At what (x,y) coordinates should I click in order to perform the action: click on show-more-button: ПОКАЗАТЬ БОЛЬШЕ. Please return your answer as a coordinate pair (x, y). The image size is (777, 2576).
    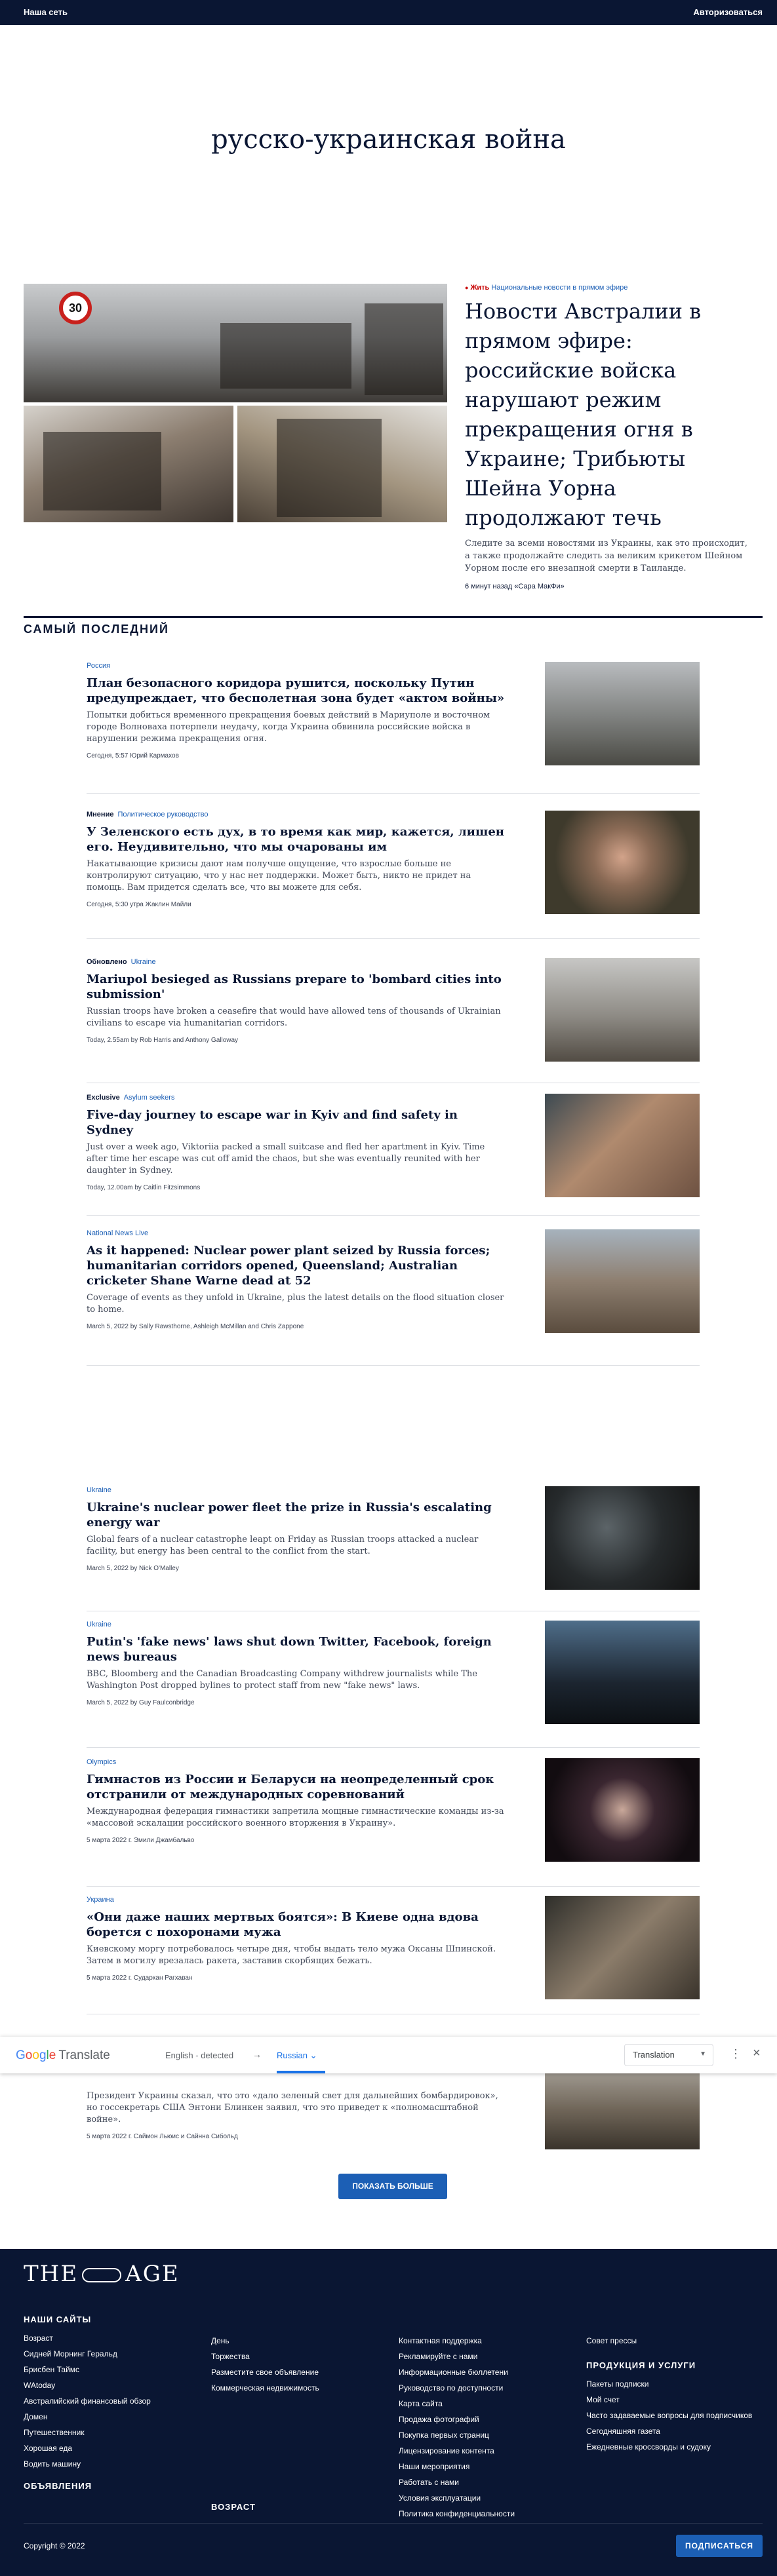
    Looking at the image, I should click on (393, 2186).